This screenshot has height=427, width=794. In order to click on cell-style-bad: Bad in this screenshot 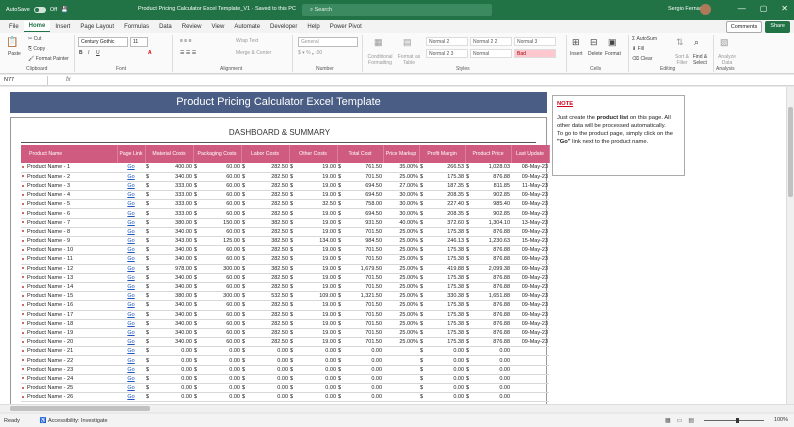, I will do `click(535, 53)`.